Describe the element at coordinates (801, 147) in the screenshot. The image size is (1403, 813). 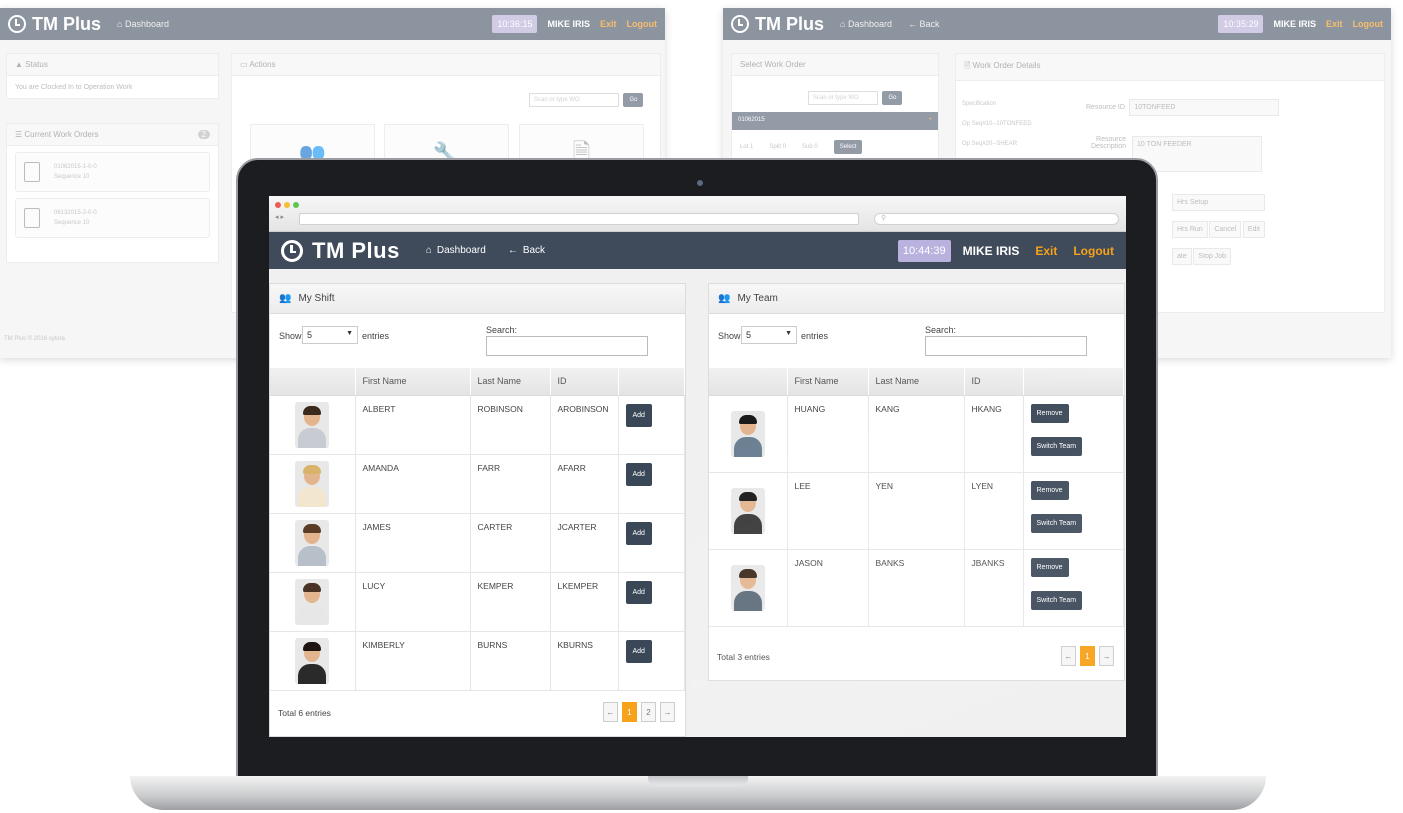
I see `bg-right-lot-row: Lot 1 Split 0 Sub 0 Select` at that location.